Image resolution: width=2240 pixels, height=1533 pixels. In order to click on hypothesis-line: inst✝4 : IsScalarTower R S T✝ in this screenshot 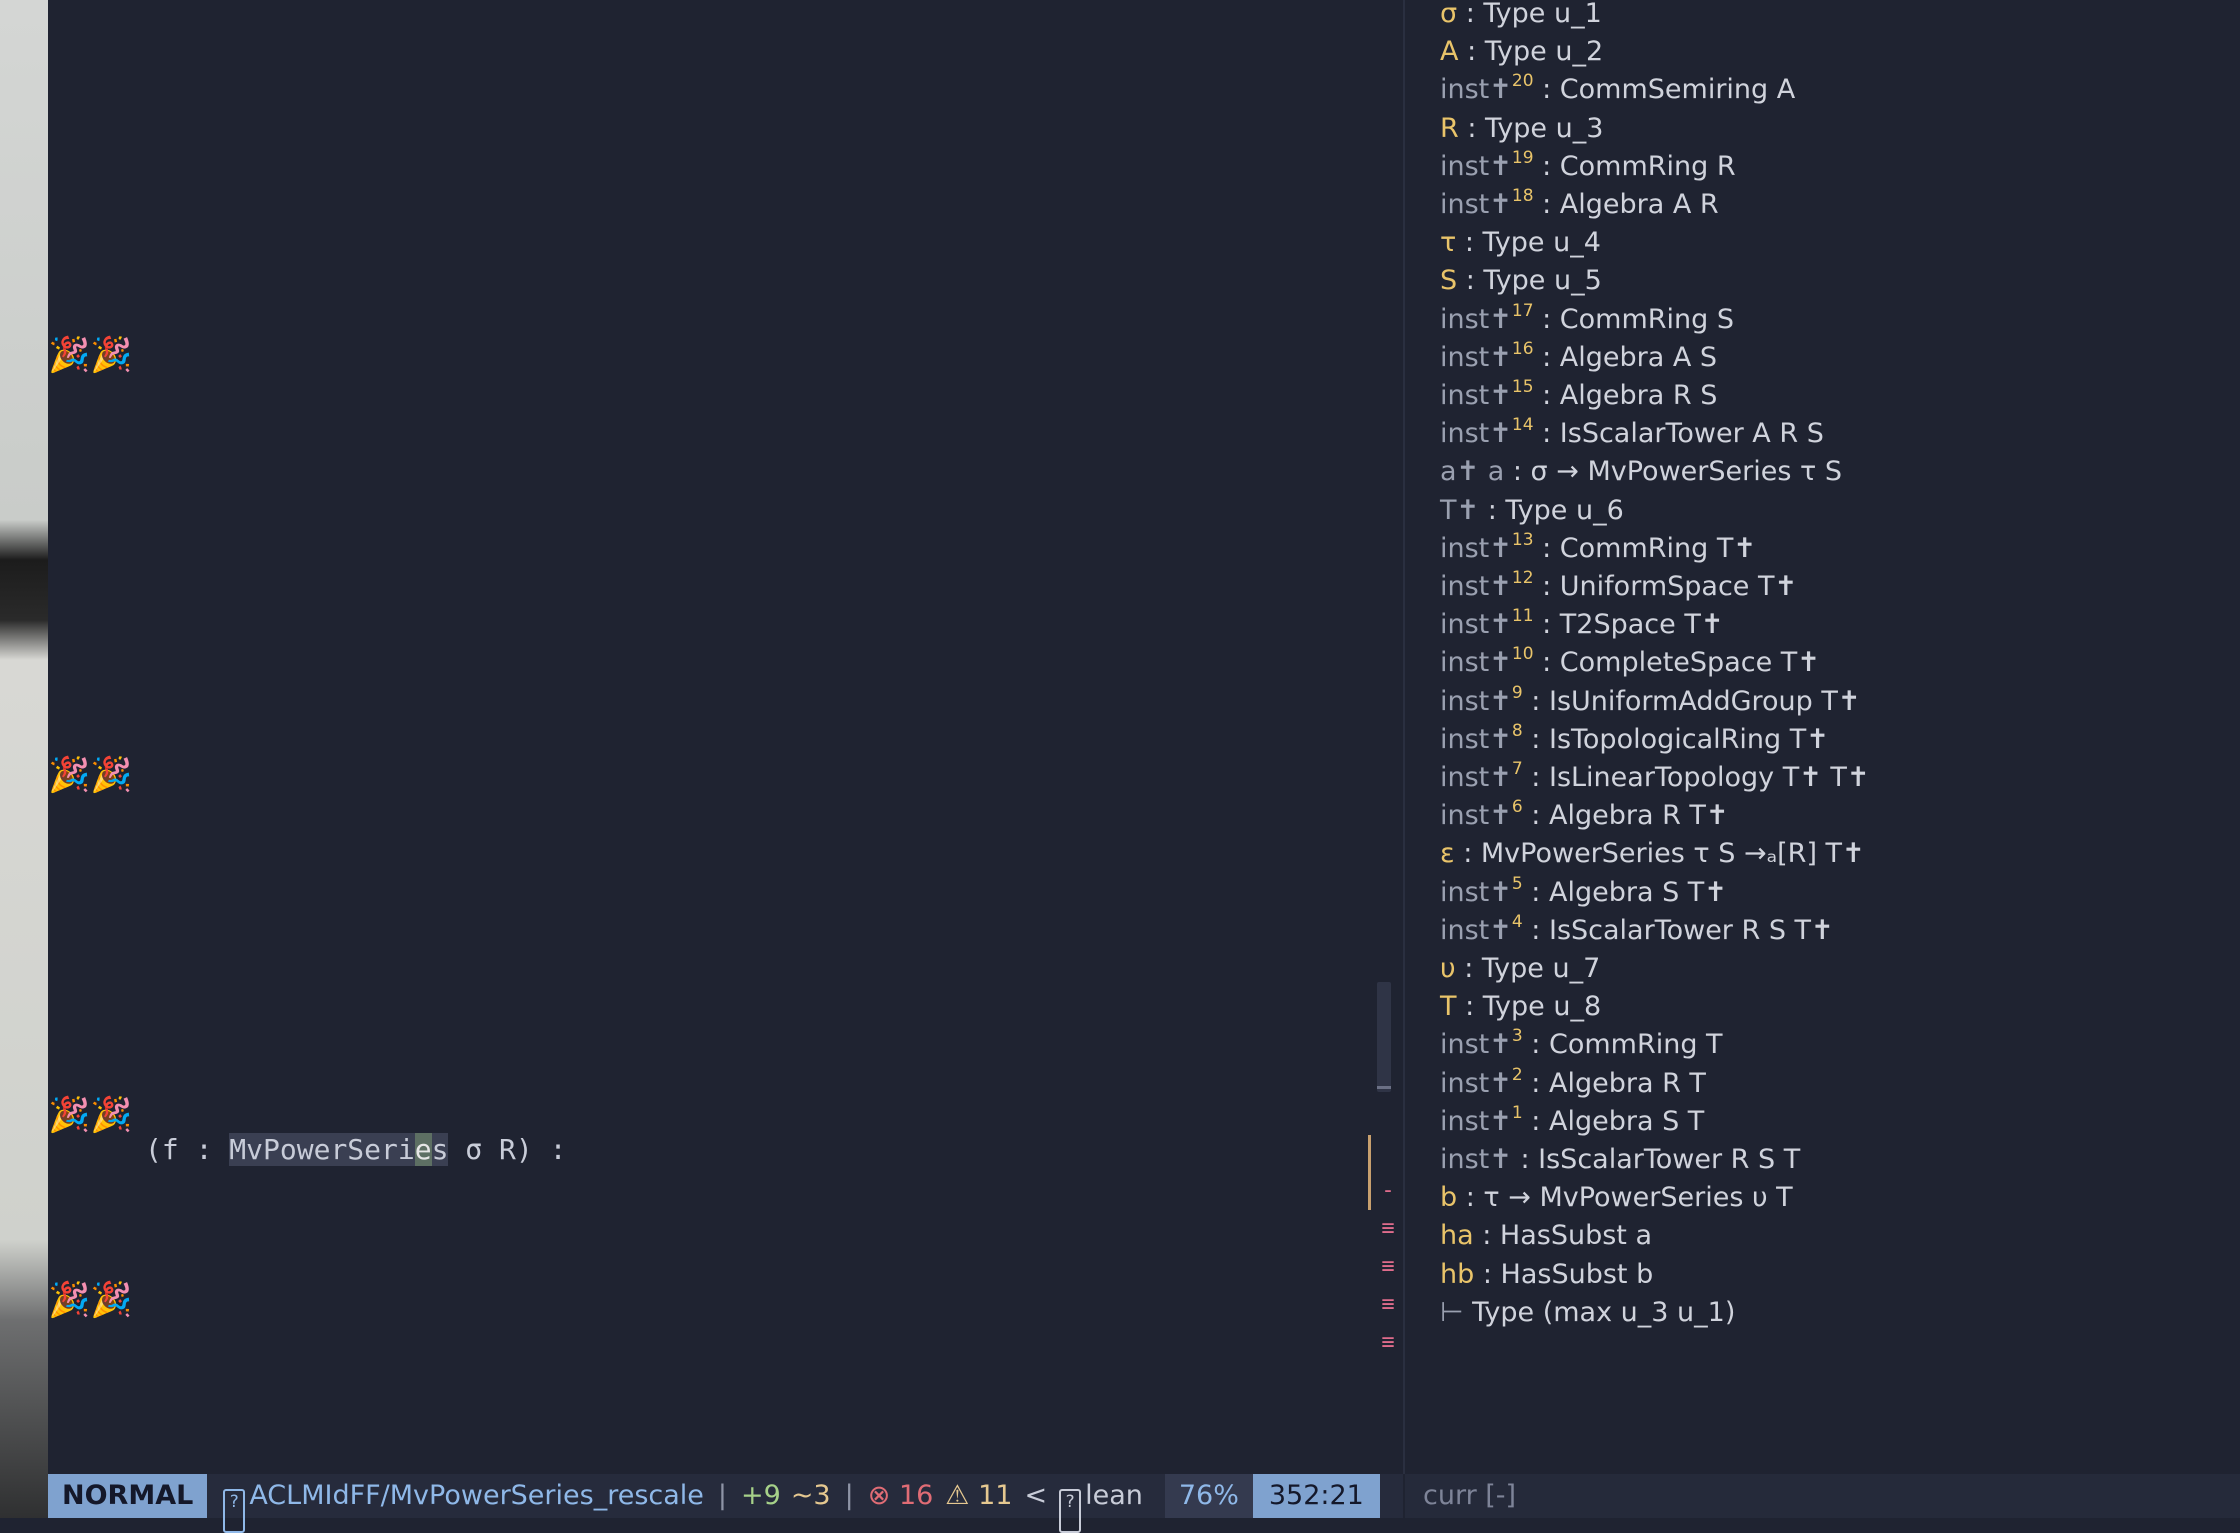, I will do `click(1637, 931)`.